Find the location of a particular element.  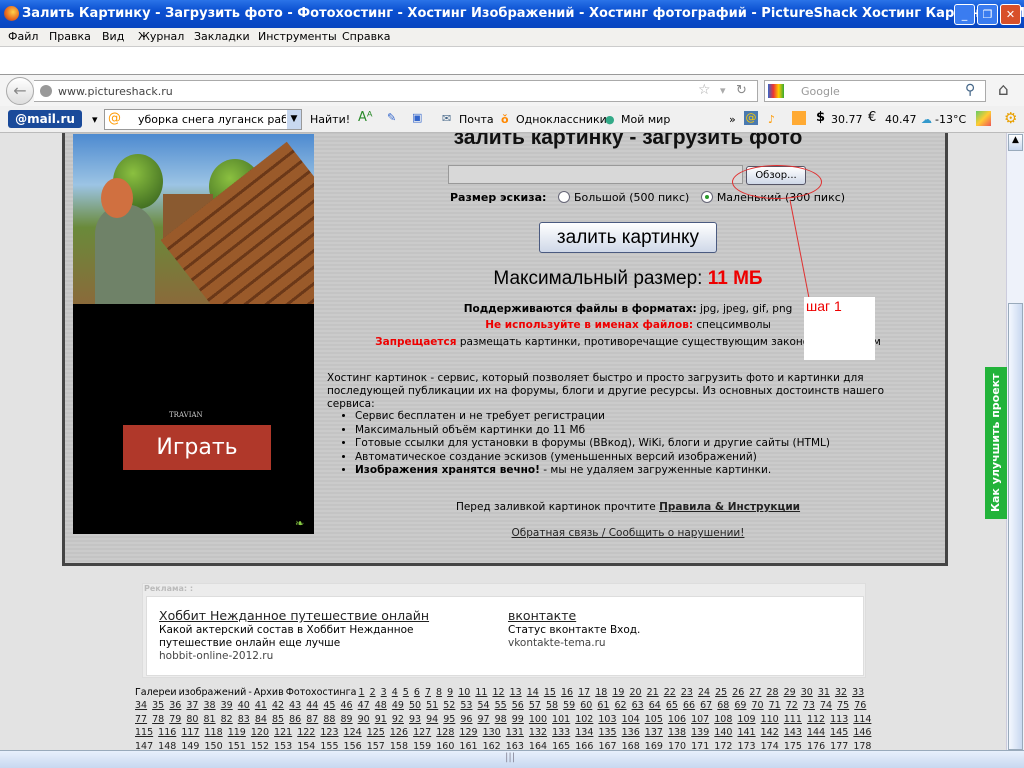

gallery-page-link: 34 is located at coordinates (141, 705).